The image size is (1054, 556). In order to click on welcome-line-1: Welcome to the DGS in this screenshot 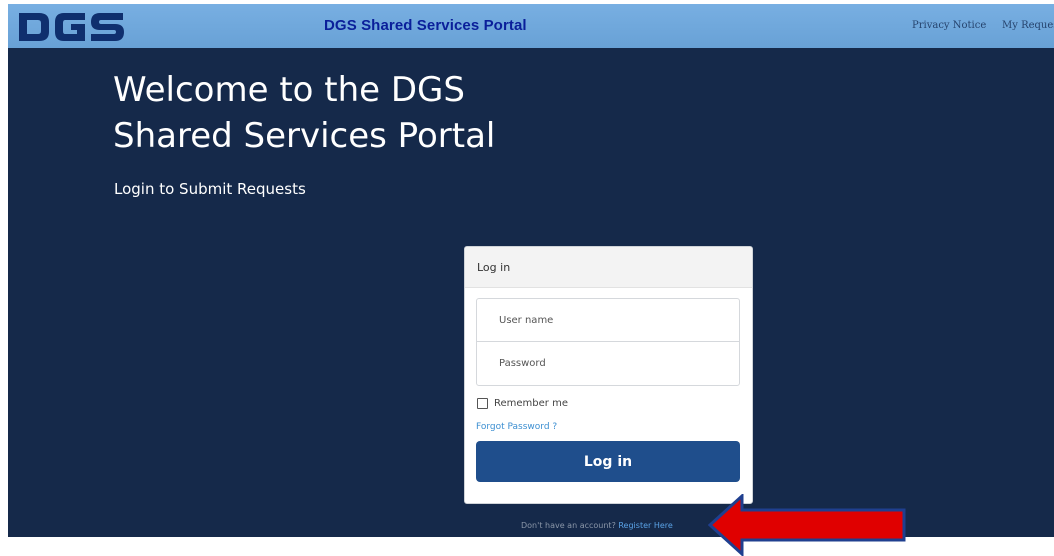, I will do `click(289, 90)`.